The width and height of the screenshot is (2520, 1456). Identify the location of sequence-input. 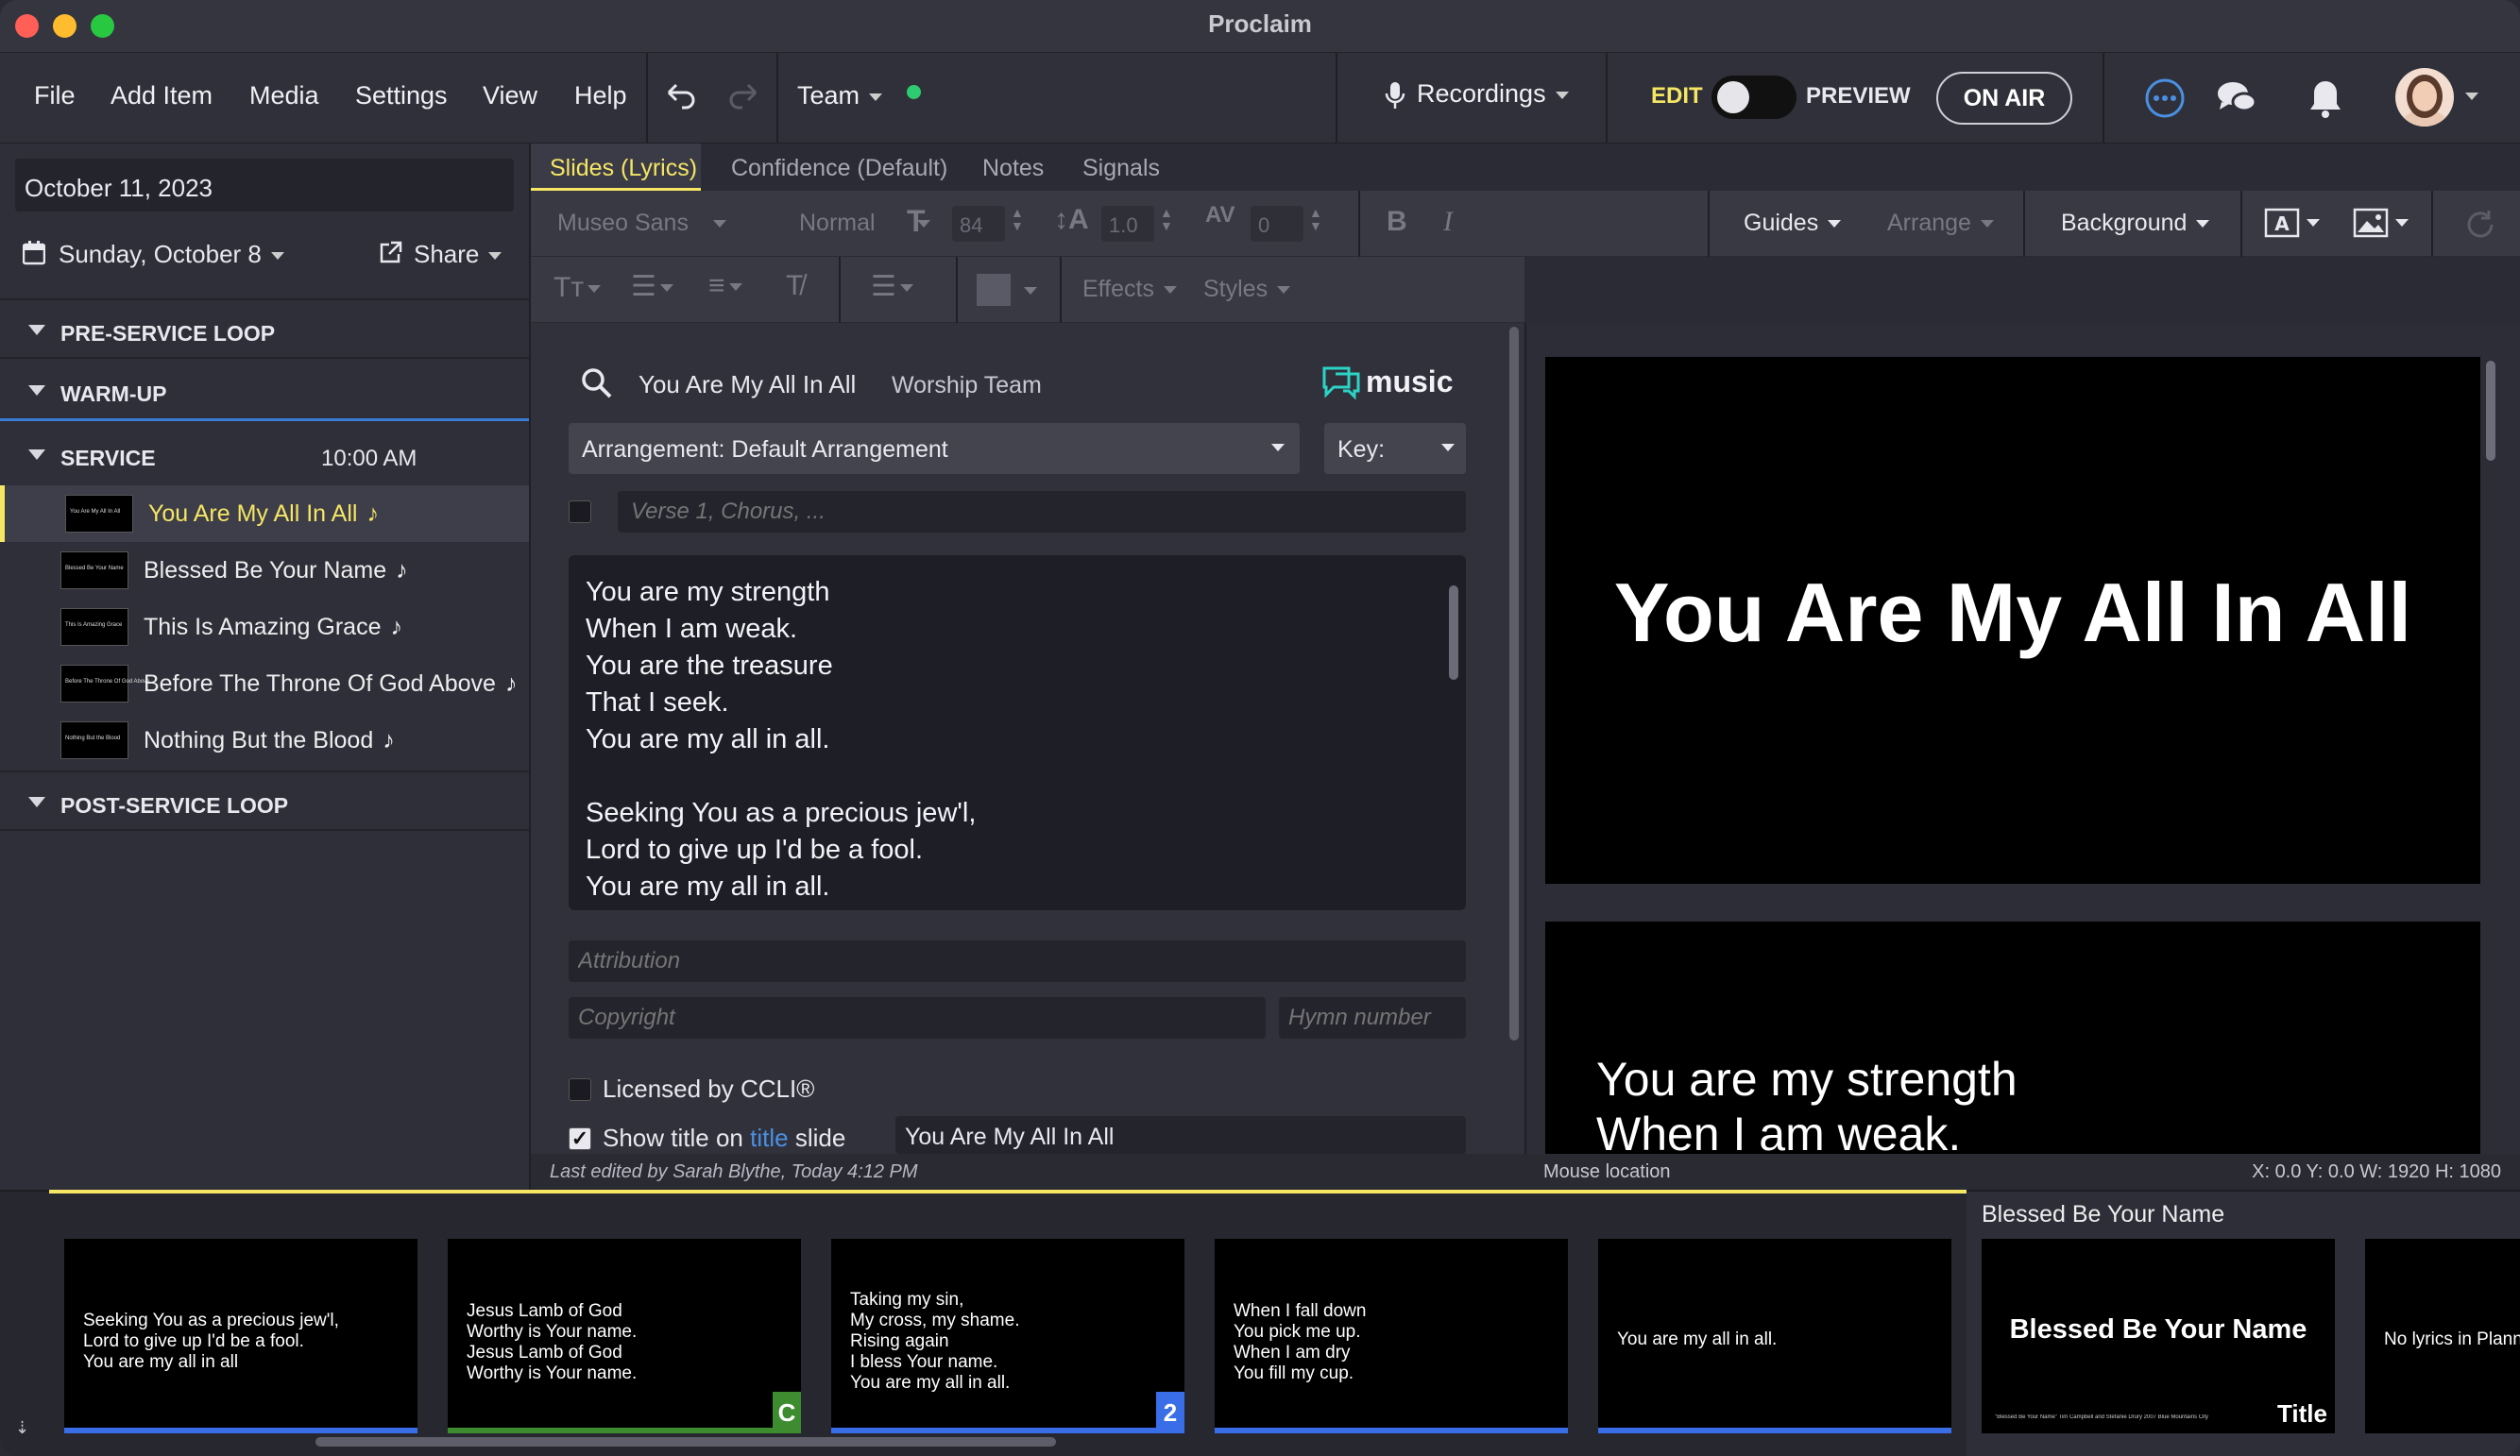
(1042, 512).